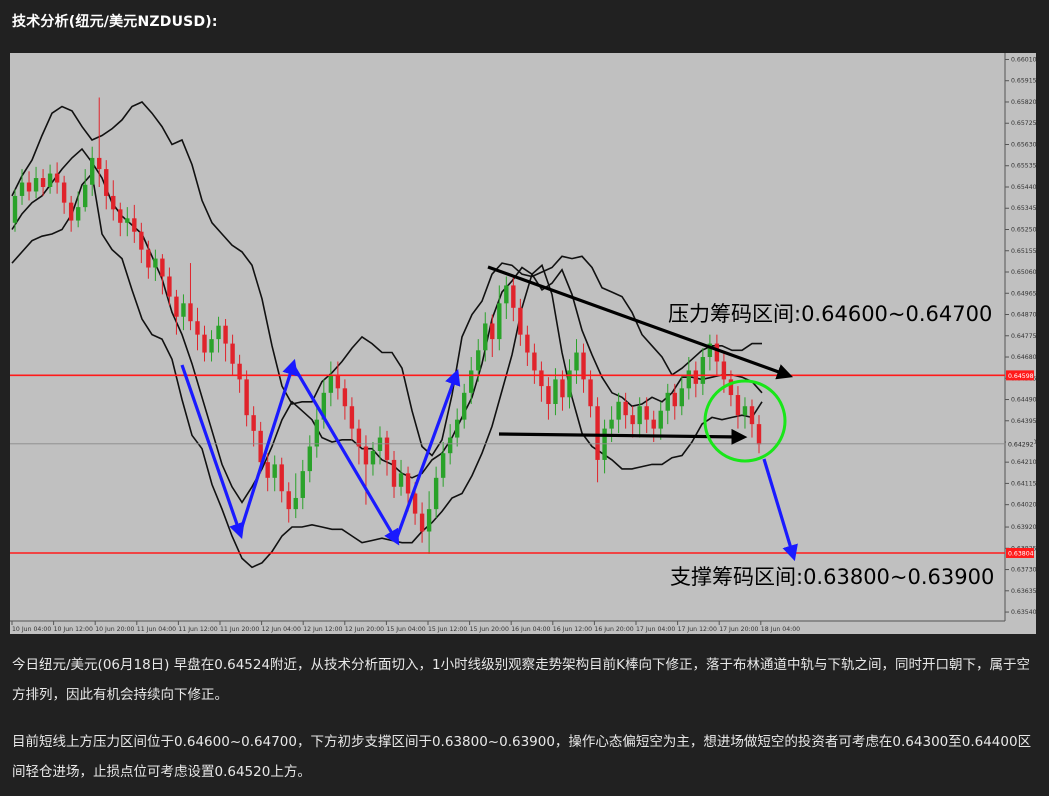 Image resolution: width=1049 pixels, height=796 pixels. Describe the element at coordinates (322, 629) in the screenshot. I see `x-tick-label: 12 Jun 12:00` at that location.